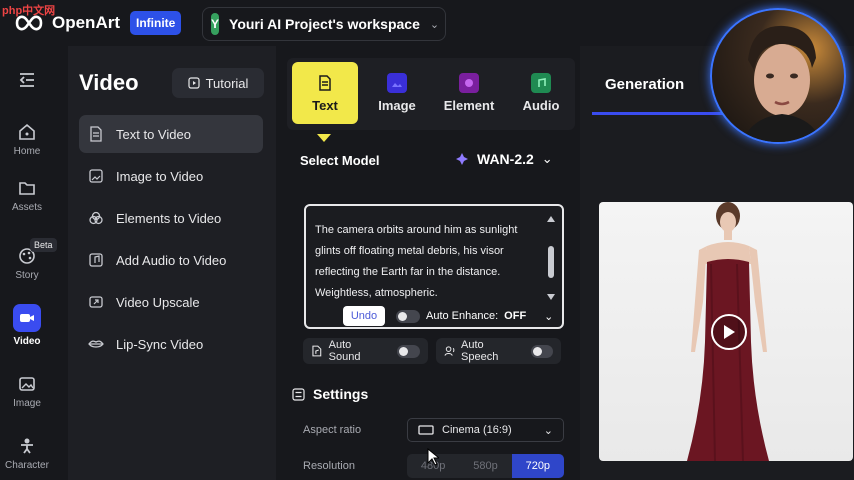 This screenshot has height=480, width=854. What do you see at coordinates (96, 302) in the screenshot?
I see `upscale-icon` at bounding box center [96, 302].